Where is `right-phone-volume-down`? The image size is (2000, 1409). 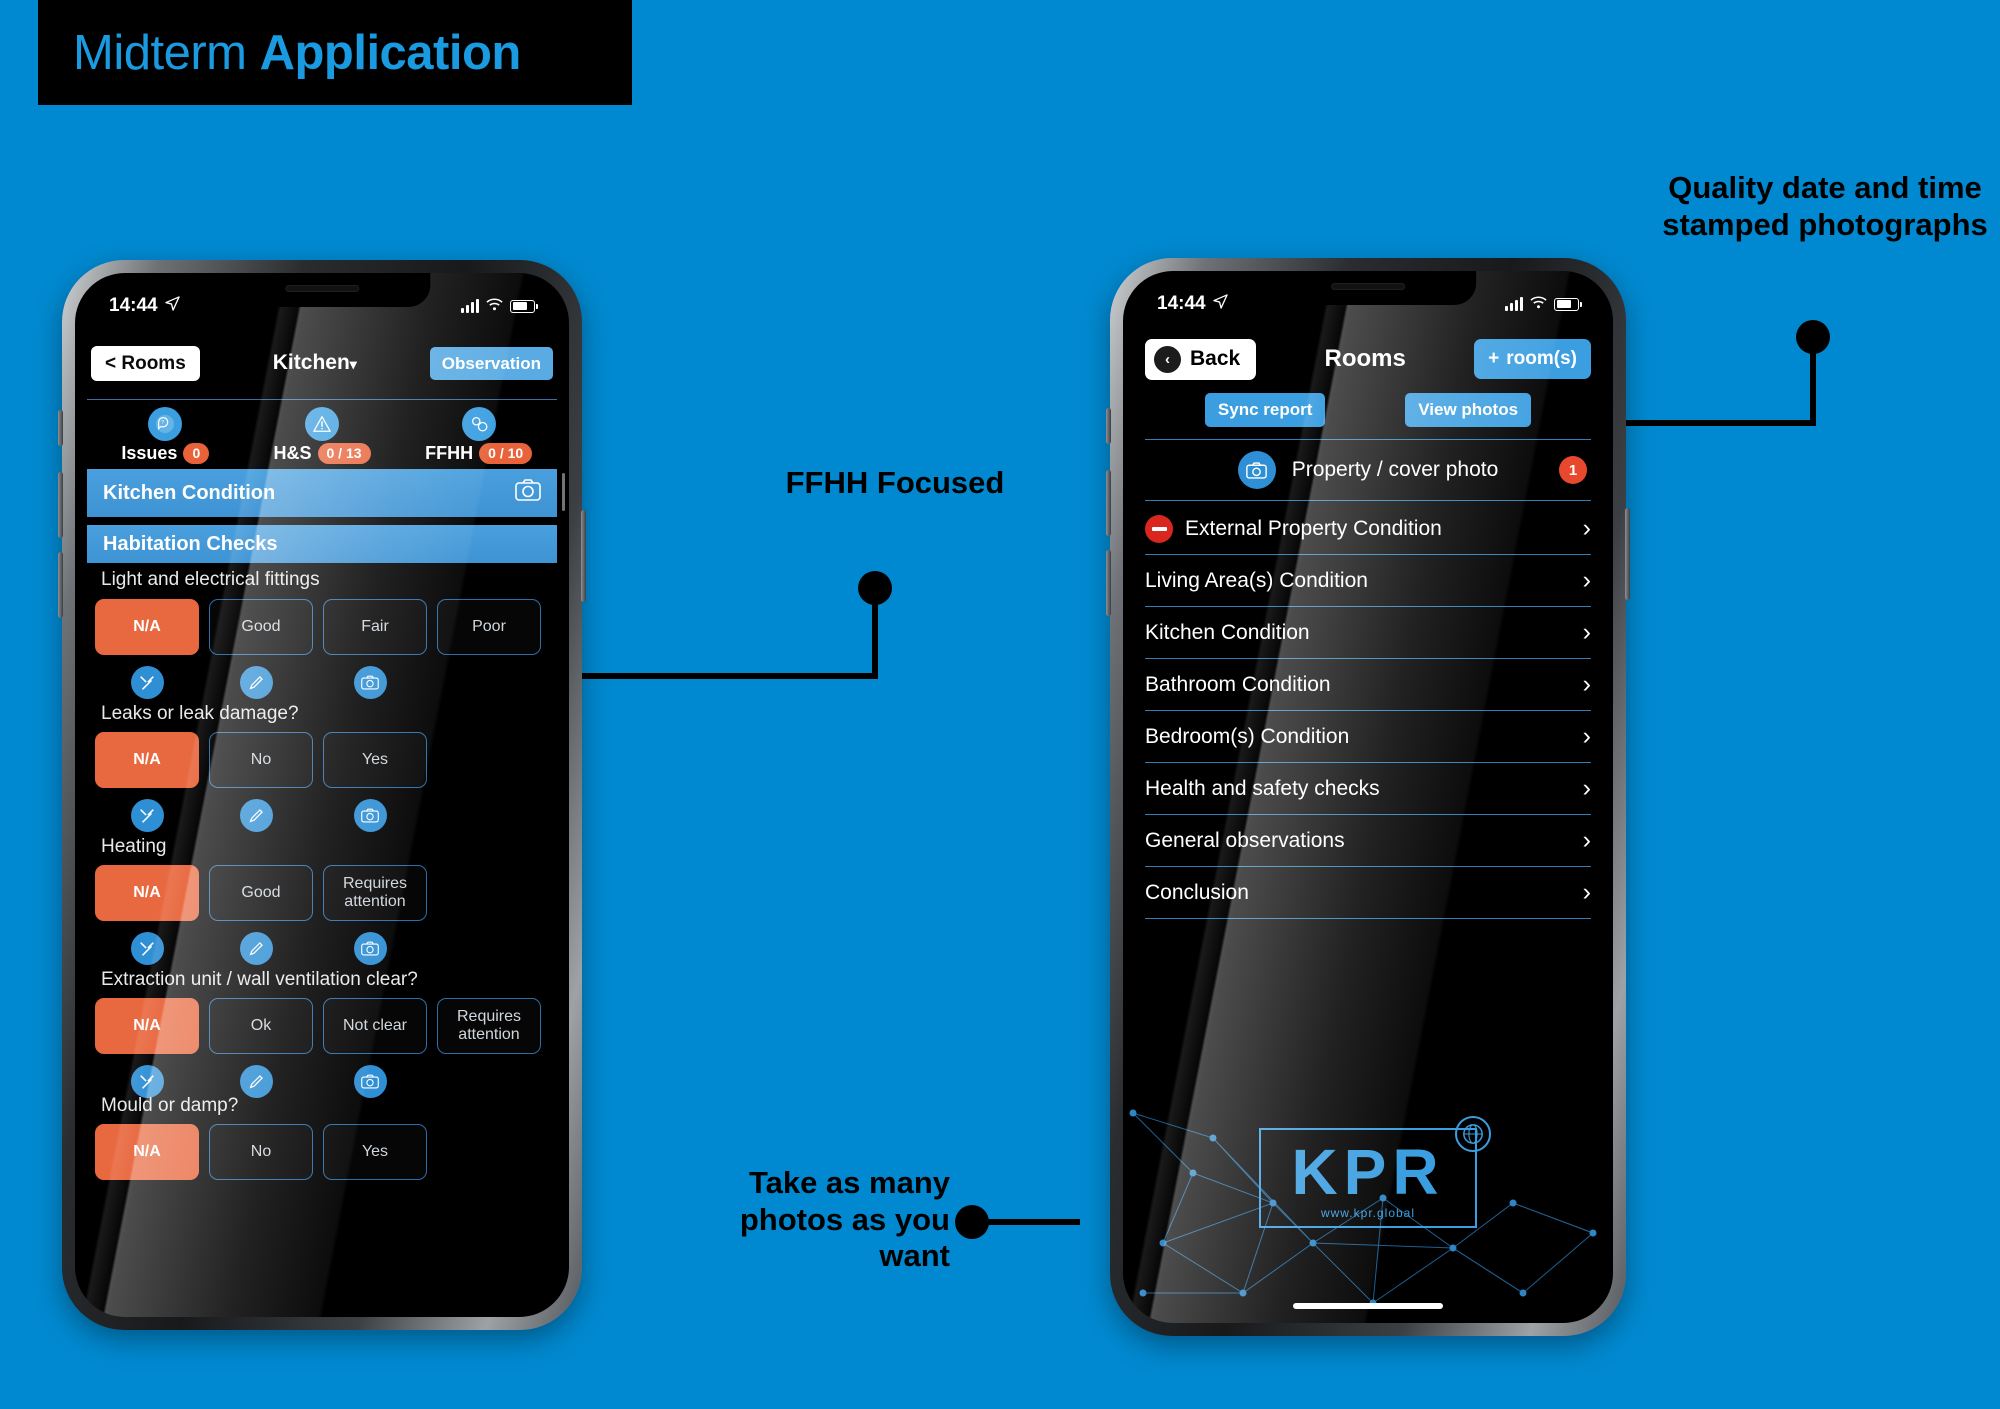 right-phone-volume-down is located at coordinates (1108, 583).